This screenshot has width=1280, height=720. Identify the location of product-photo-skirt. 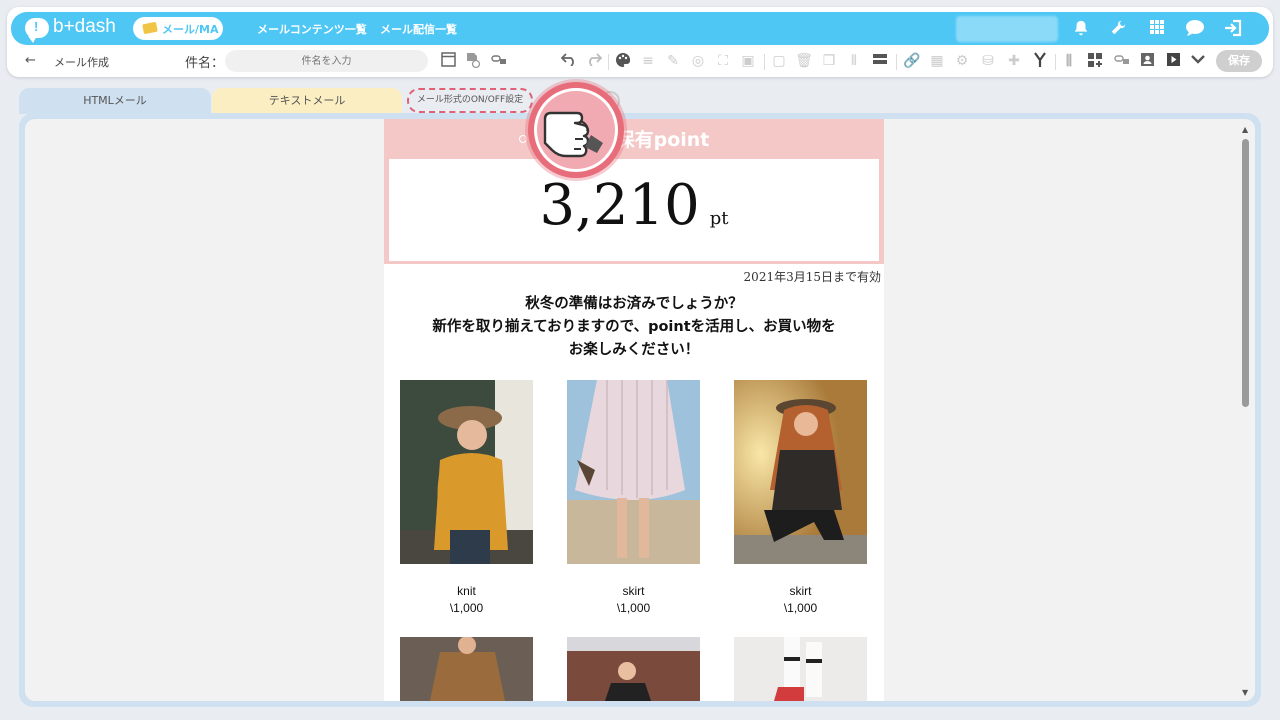
(633, 472).